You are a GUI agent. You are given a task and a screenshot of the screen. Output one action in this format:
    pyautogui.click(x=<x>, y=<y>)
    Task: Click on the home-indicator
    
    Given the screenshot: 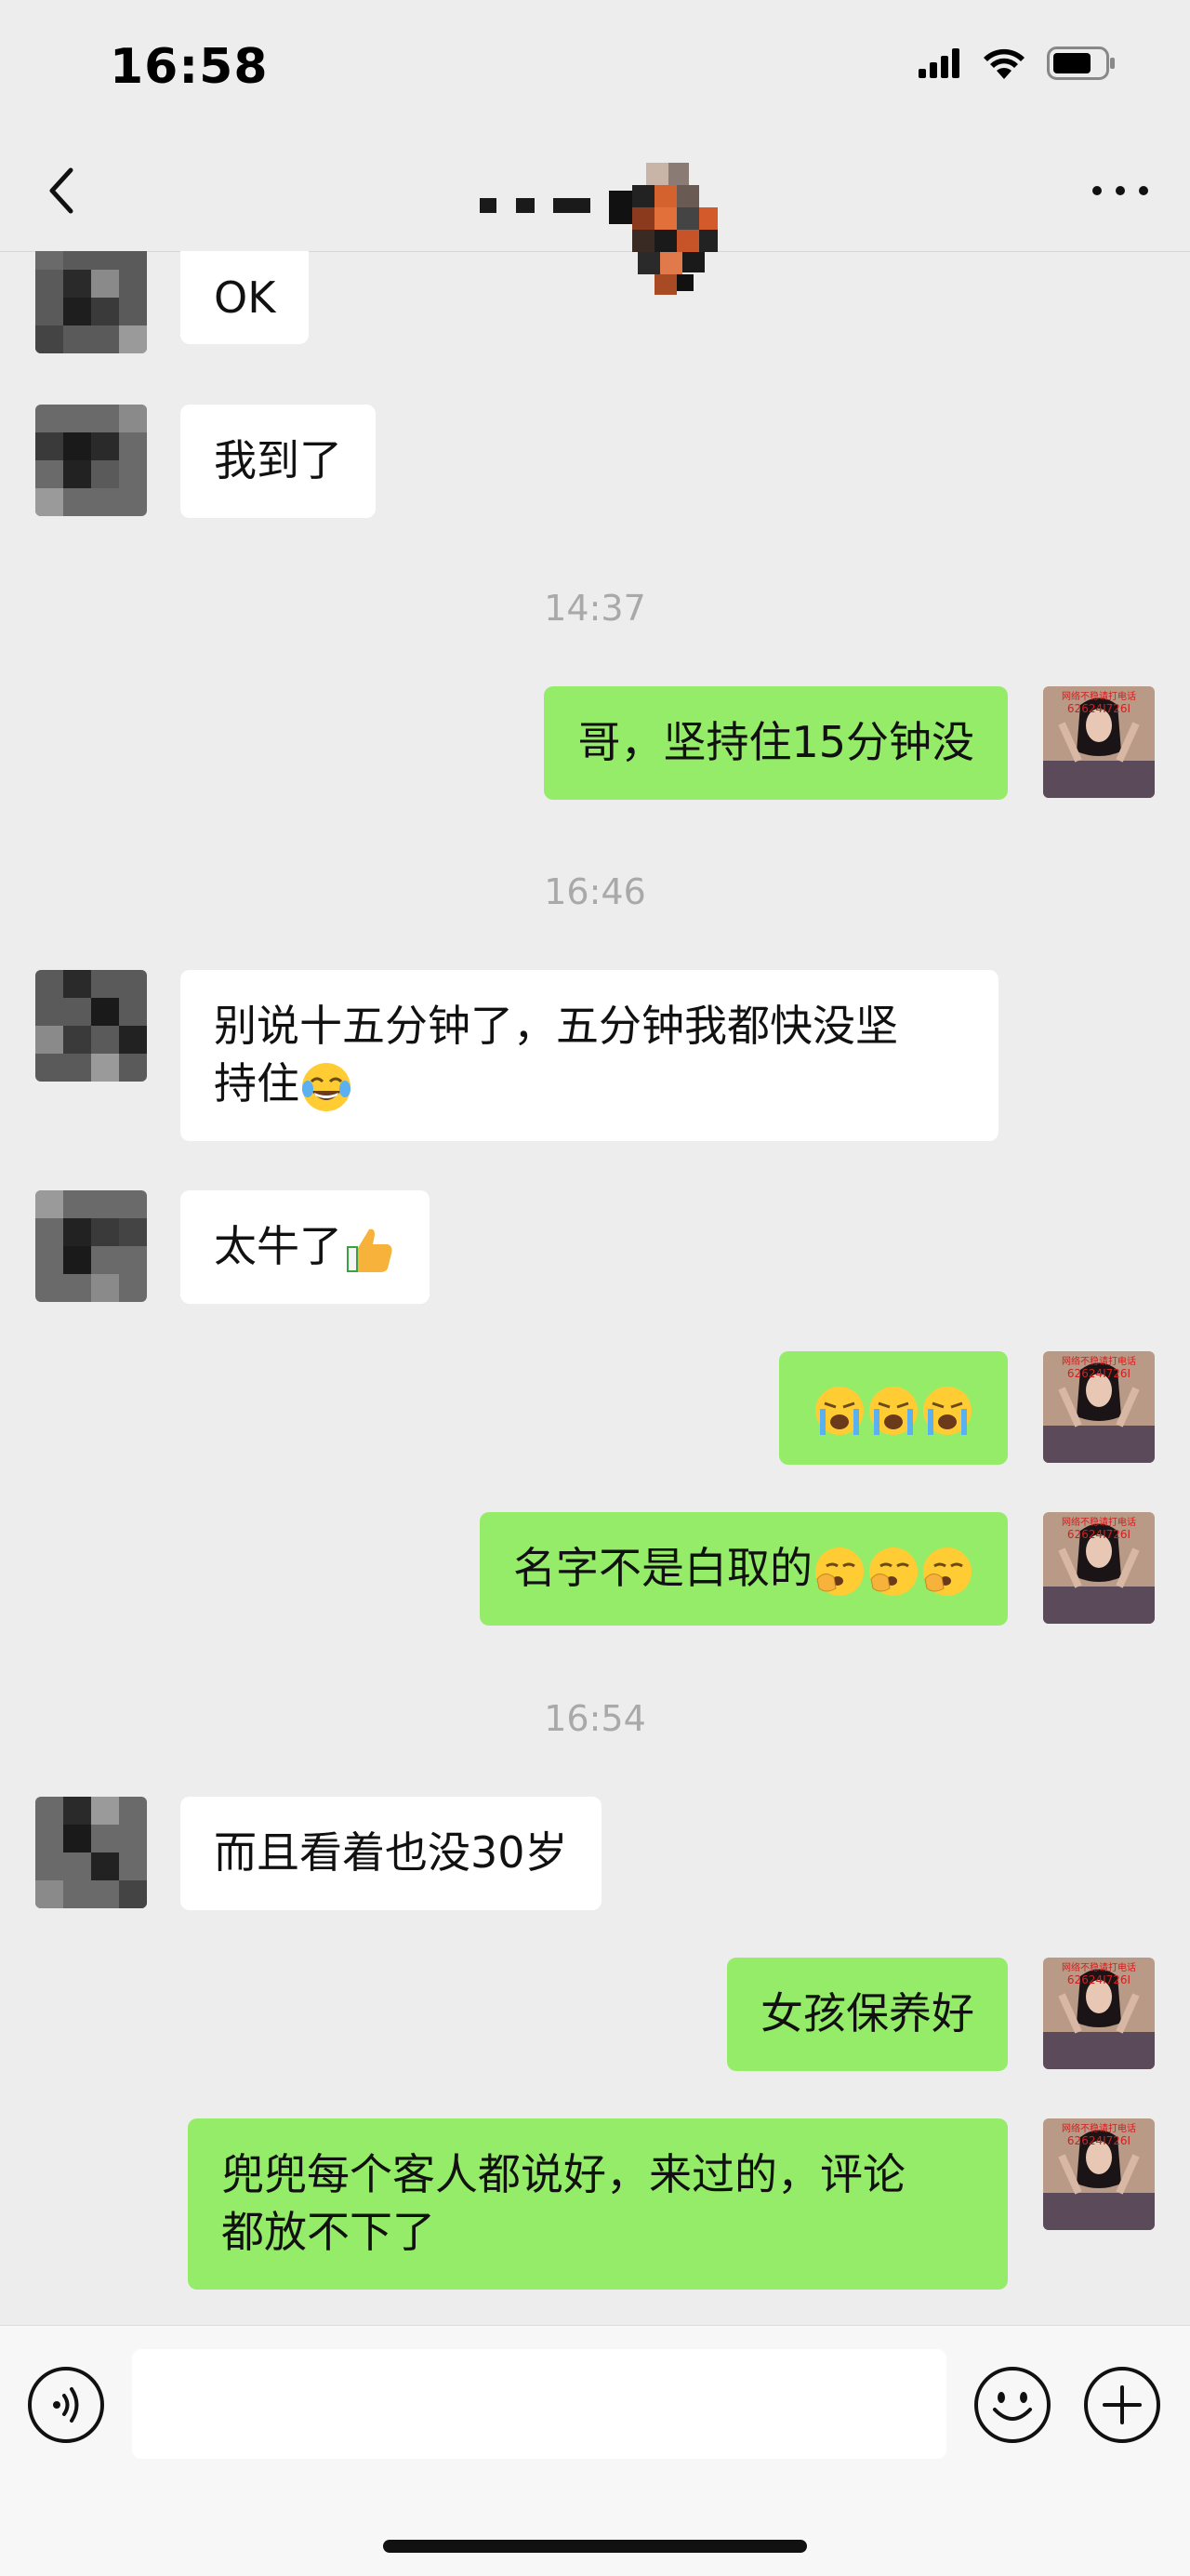 What is the action you would take?
    pyautogui.click(x=595, y=2546)
    